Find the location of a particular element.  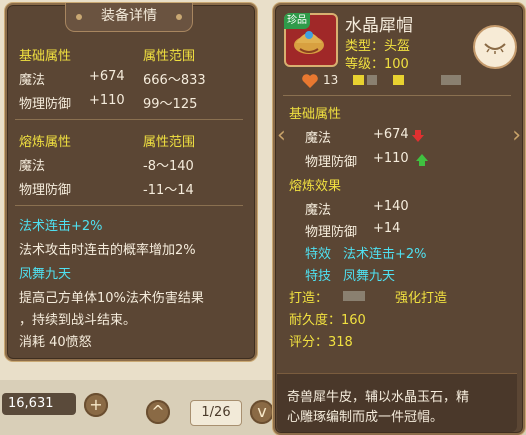

skill-cost: 消耗 40愤怒 is located at coordinates (55, 342).